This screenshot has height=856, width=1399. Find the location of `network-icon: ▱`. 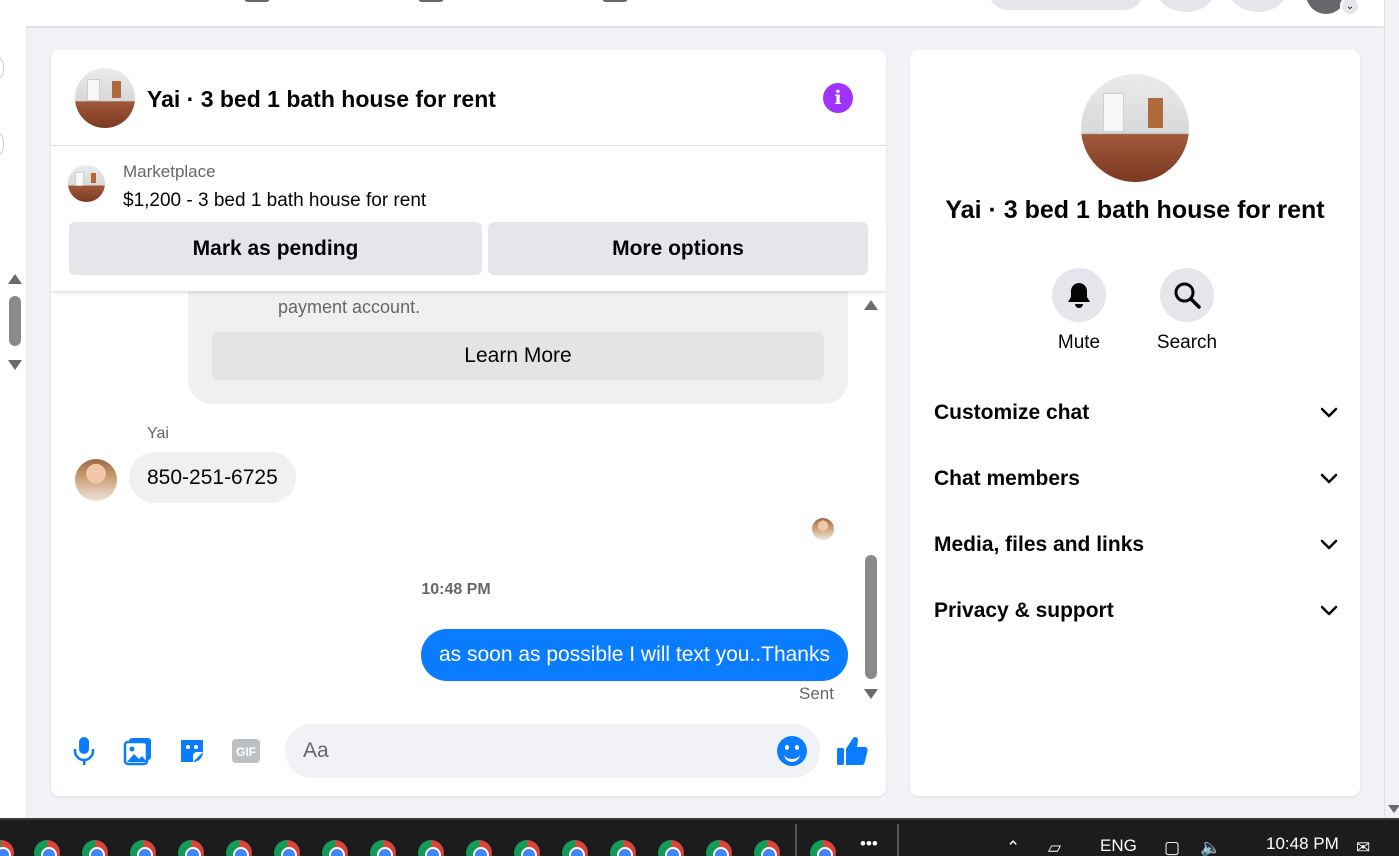

network-icon: ▱ is located at coordinates (1054, 847).